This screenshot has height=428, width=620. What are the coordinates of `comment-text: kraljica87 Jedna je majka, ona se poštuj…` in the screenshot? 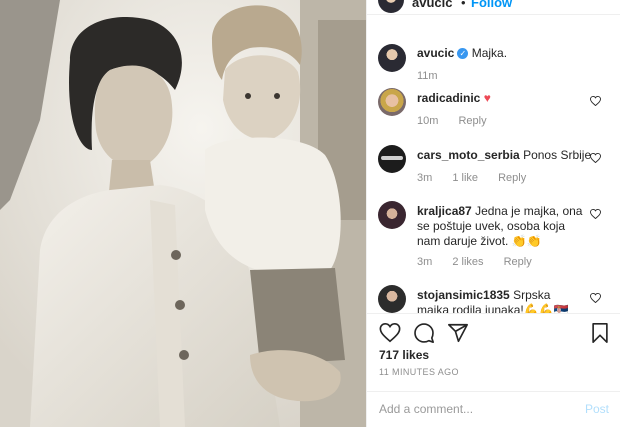 It's located at (501, 226).